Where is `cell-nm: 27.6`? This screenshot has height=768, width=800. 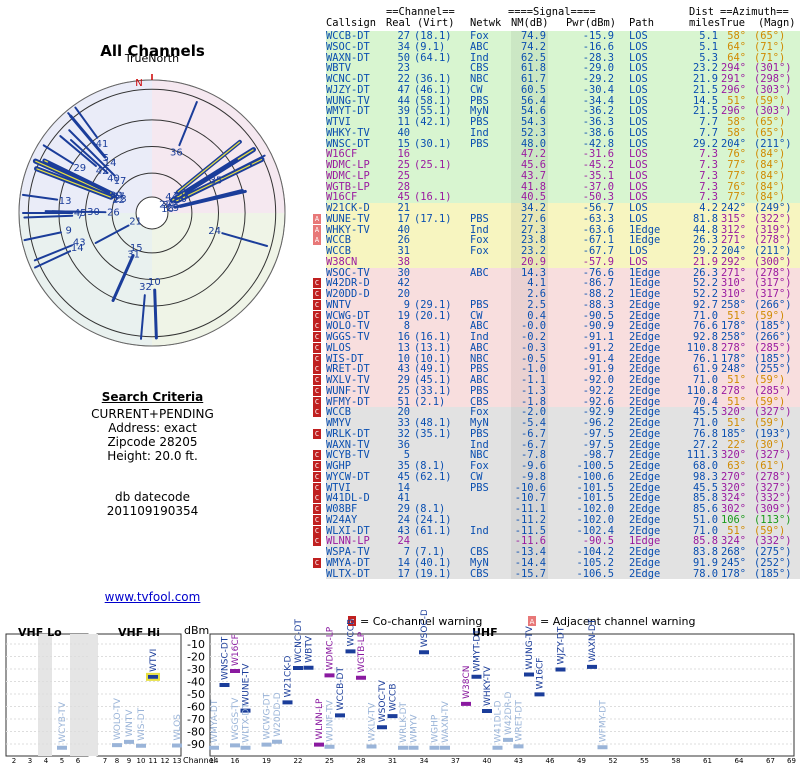 cell-nm: 27.6 is located at coordinates (533, 218).